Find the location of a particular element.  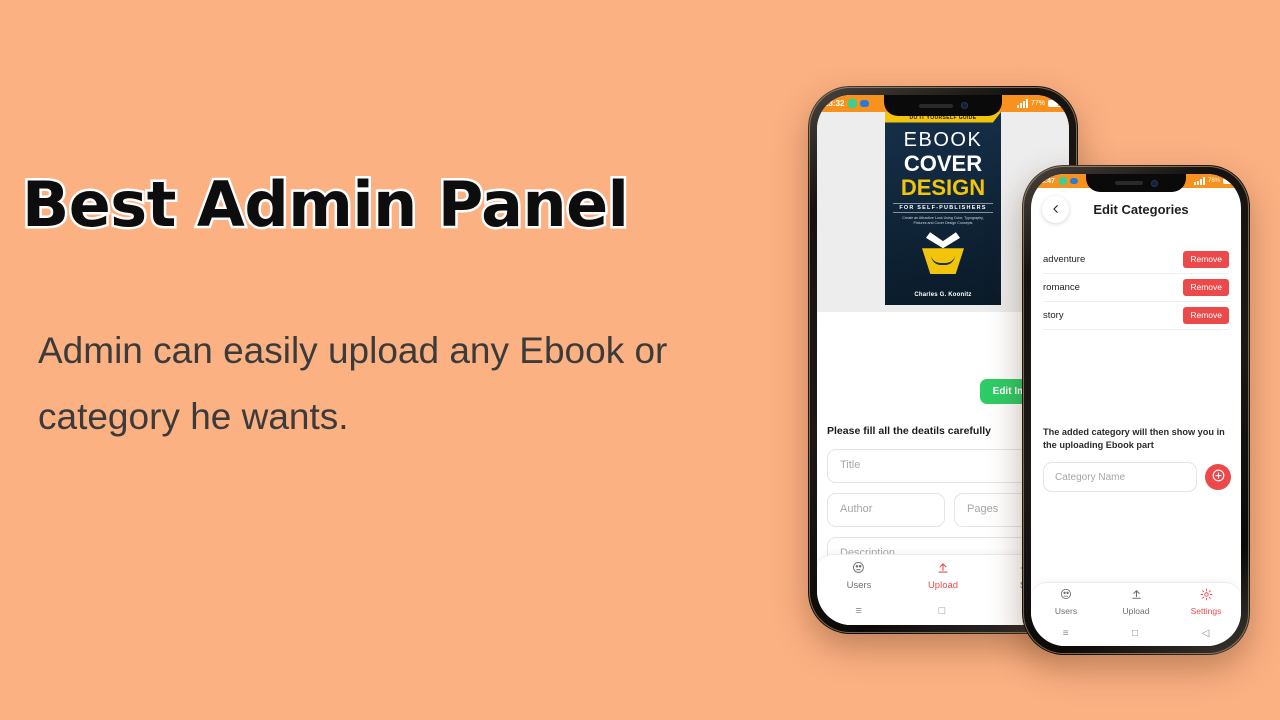

page-title: Best Admin Panel is located at coordinates (325, 205).